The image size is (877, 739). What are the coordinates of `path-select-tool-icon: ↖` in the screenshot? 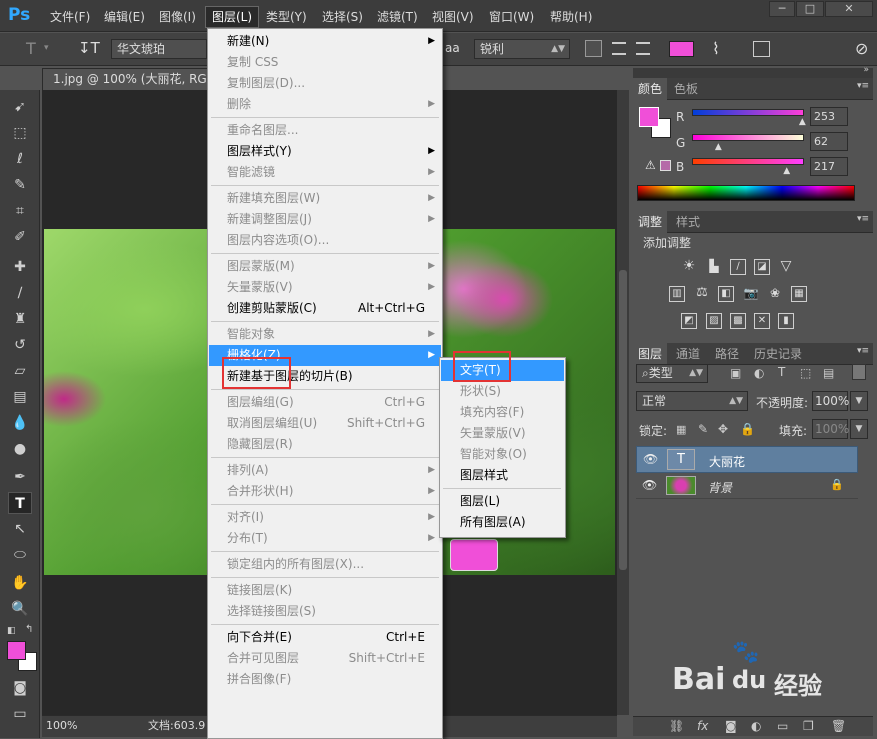 It's located at (20, 529).